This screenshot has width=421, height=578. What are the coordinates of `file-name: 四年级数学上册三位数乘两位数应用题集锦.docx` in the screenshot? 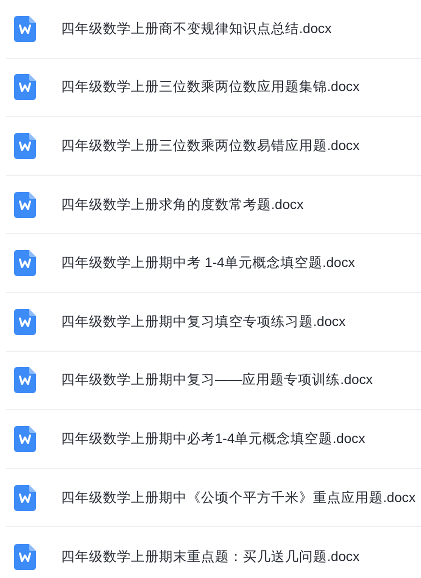 It's located at (210, 87).